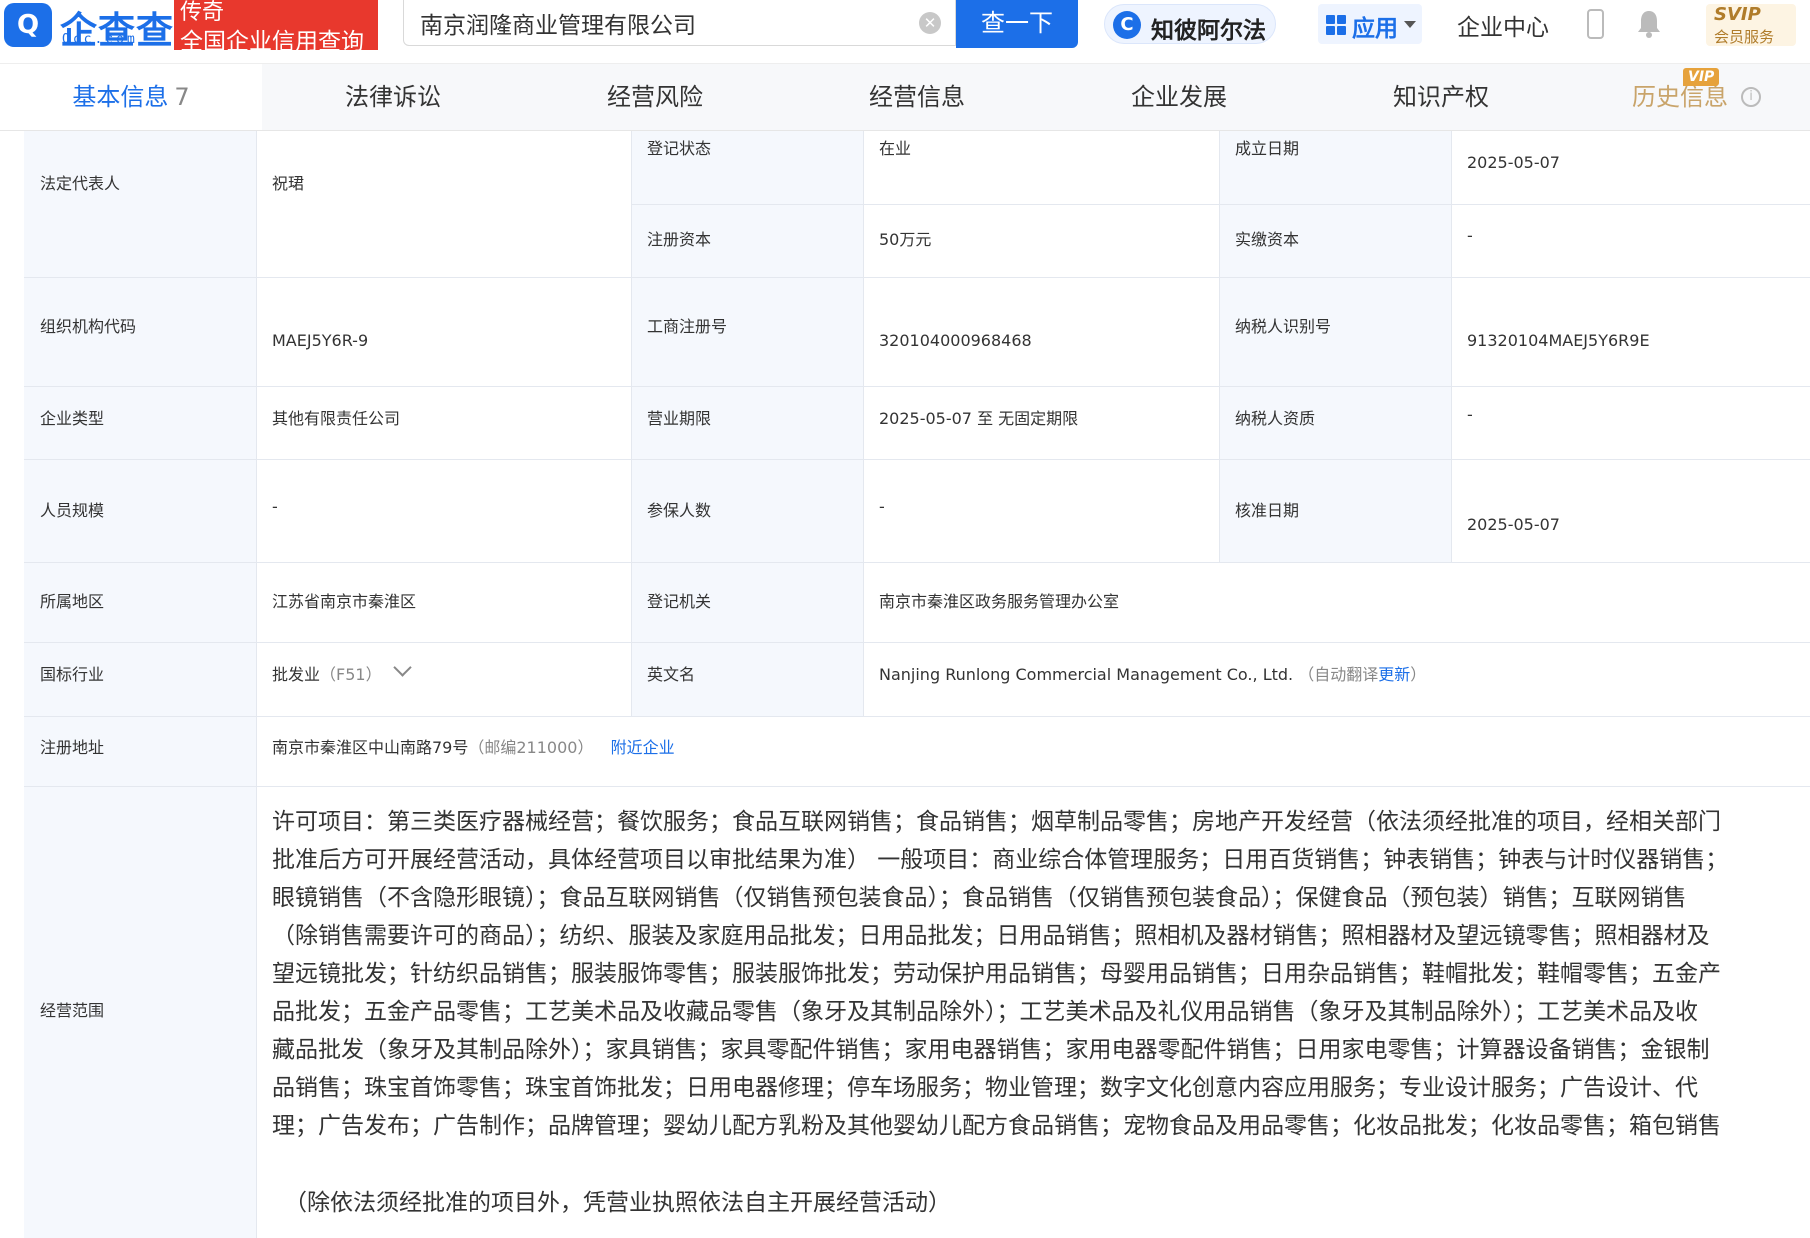 The width and height of the screenshot is (1810, 1238). What do you see at coordinates (895, 148) in the screenshot?
I see `reg-status-value: 在业` at bounding box center [895, 148].